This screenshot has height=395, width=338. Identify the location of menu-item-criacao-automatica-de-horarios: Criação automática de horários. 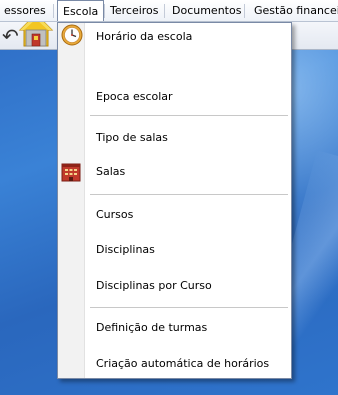
(174, 365).